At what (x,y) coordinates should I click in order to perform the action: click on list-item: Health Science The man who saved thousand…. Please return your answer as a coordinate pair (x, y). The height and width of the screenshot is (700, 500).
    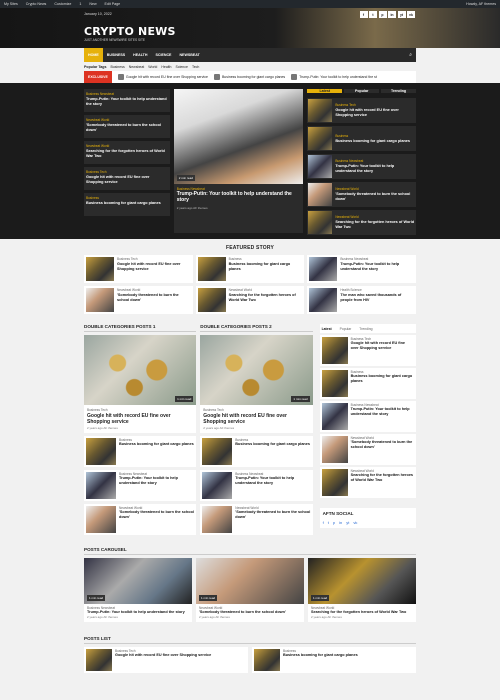
    Looking at the image, I should click on (361, 300).